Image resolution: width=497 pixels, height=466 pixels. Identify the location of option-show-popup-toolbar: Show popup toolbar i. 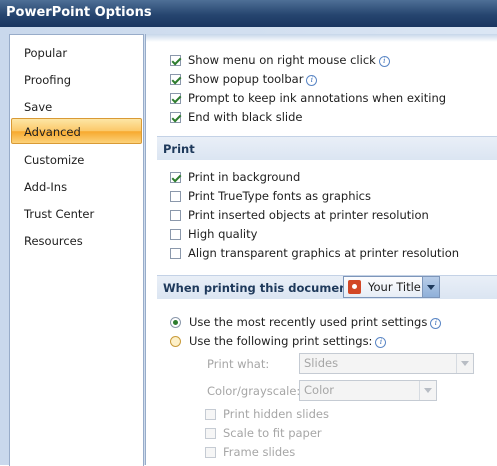
(244, 79).